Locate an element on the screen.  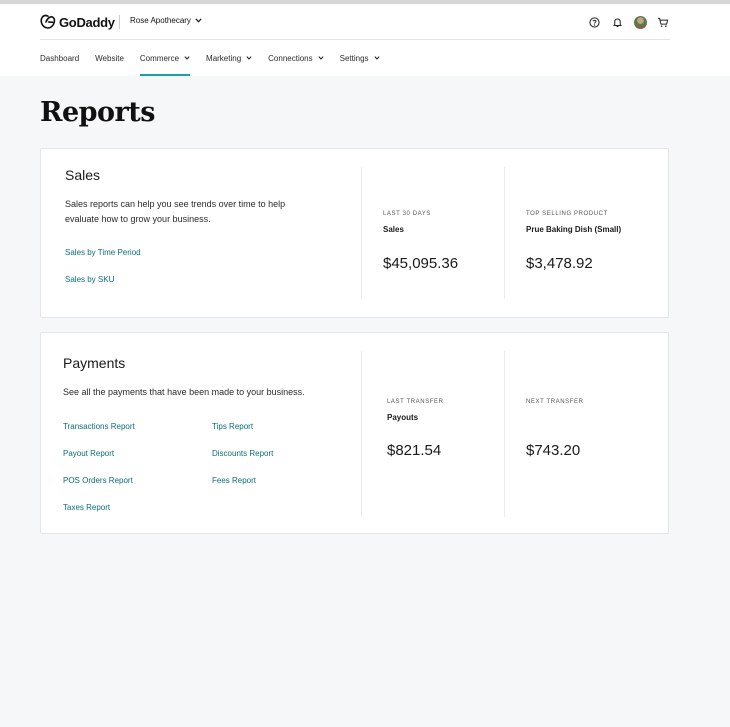
avatar is located at coordinates (640, 22).